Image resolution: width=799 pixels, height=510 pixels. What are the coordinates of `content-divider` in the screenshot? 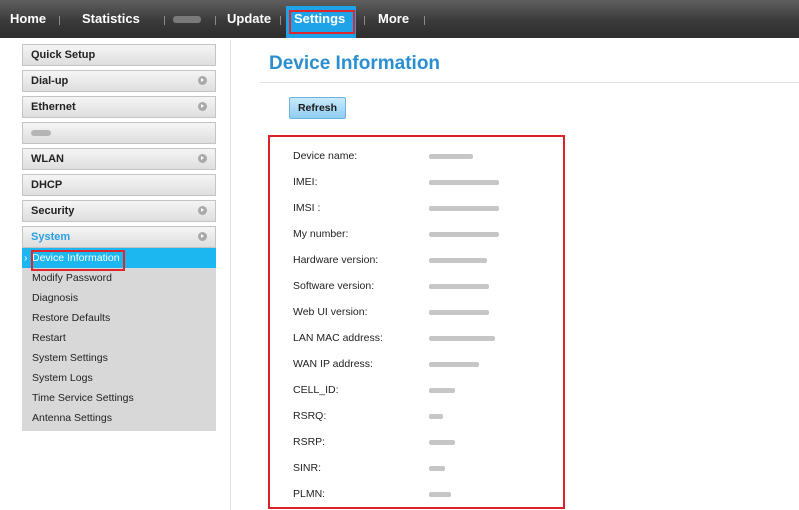 It's located at (230, 275).